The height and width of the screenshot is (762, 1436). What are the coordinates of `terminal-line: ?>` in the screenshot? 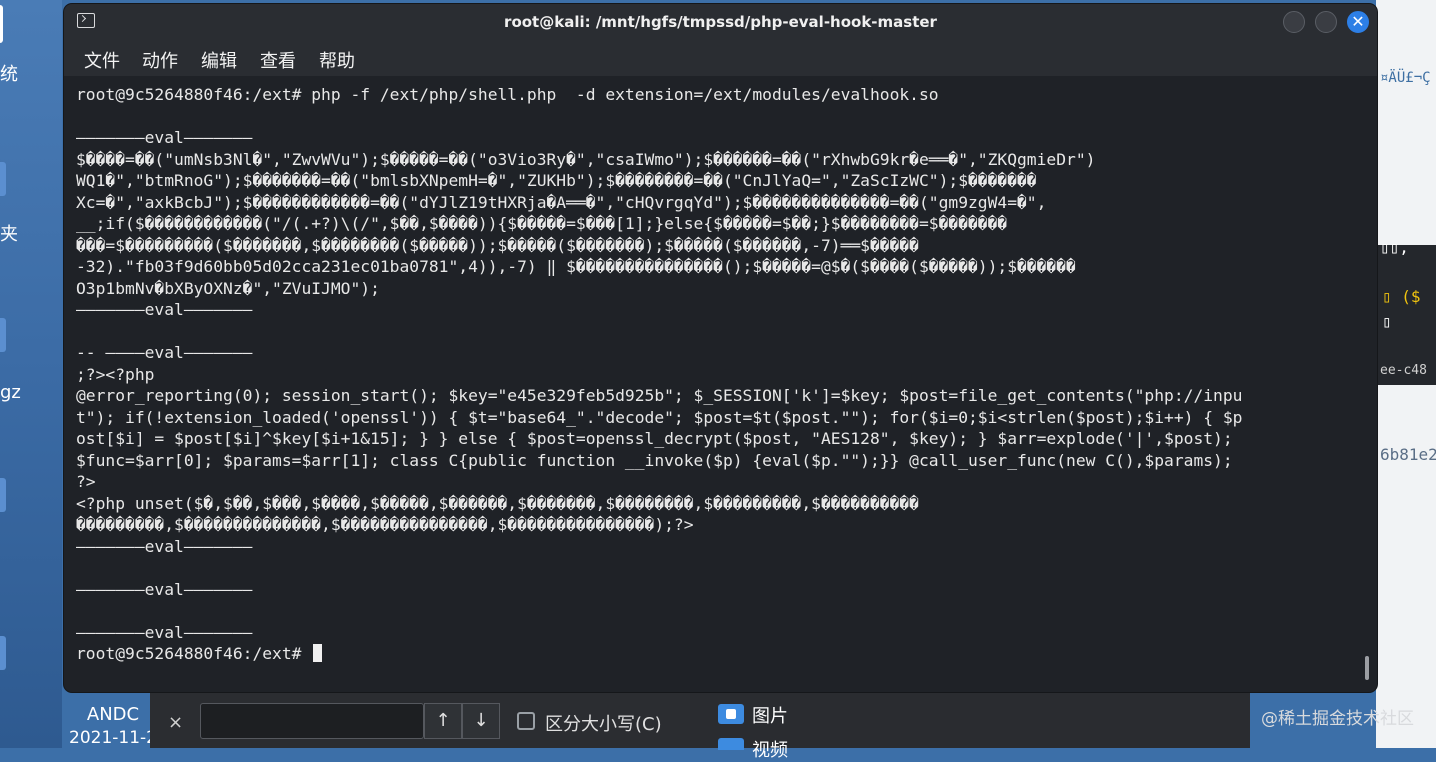 It's located at (86, 481).